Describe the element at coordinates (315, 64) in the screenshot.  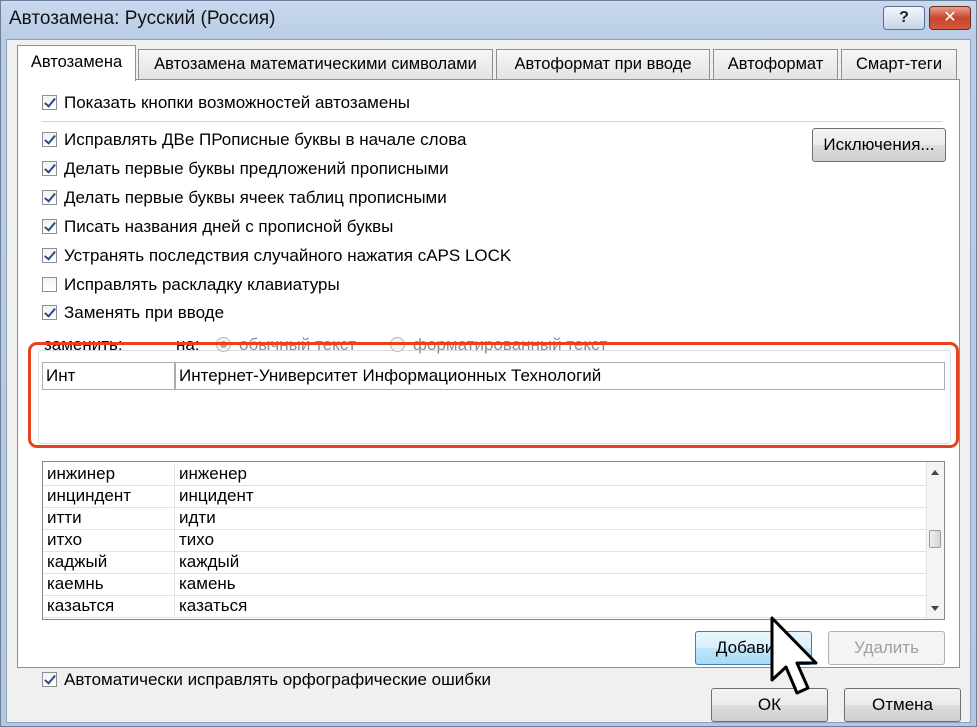
I see `tab-math-autocorrect: Автозамена математическими символами` at that location.